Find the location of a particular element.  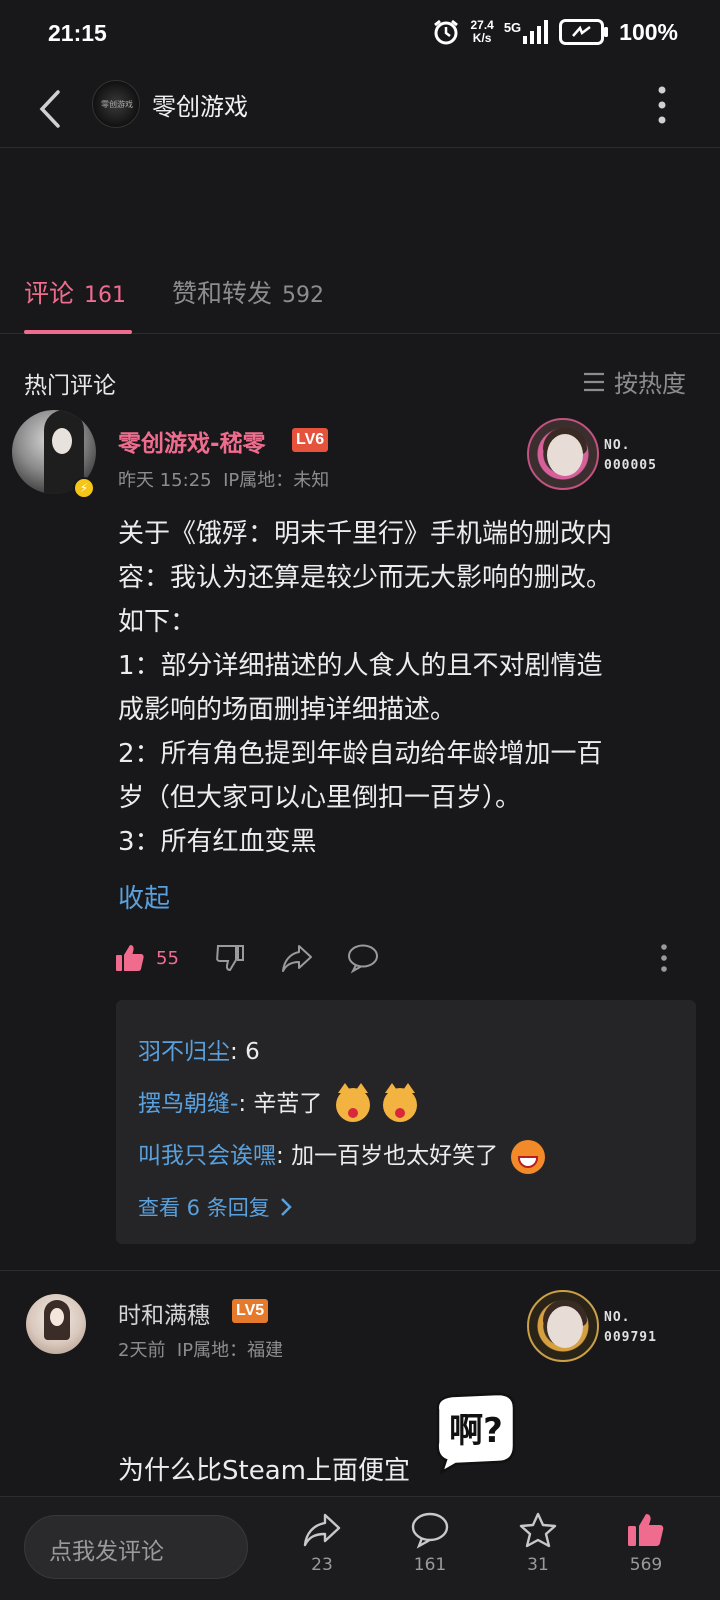

laughing-emoji-icon is located at coordinates (528, 1156).